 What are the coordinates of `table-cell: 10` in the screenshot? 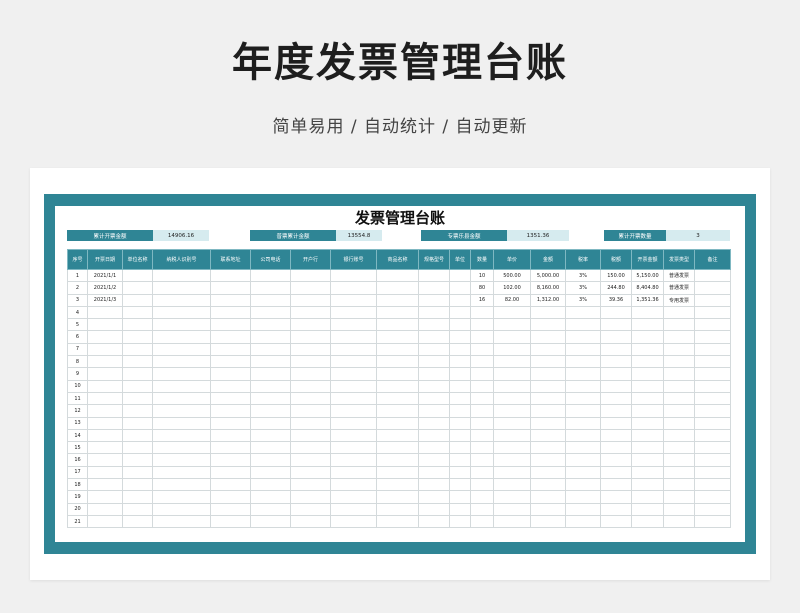 It's located at (482, 275).